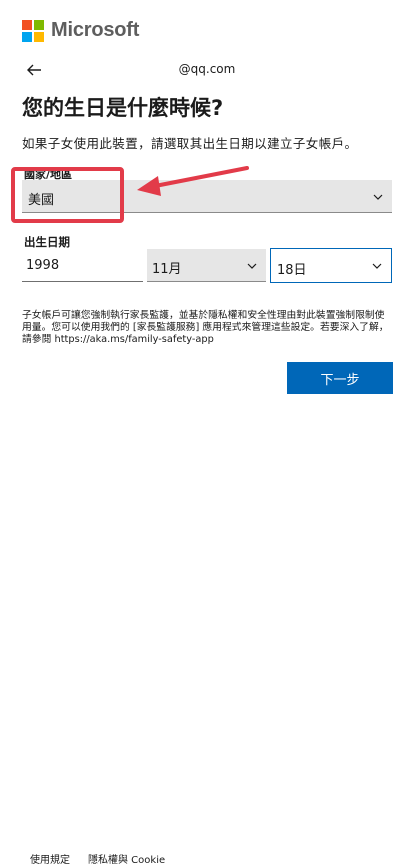  I want to click on microsoft-logo: Microsoft, so click(80, 30).